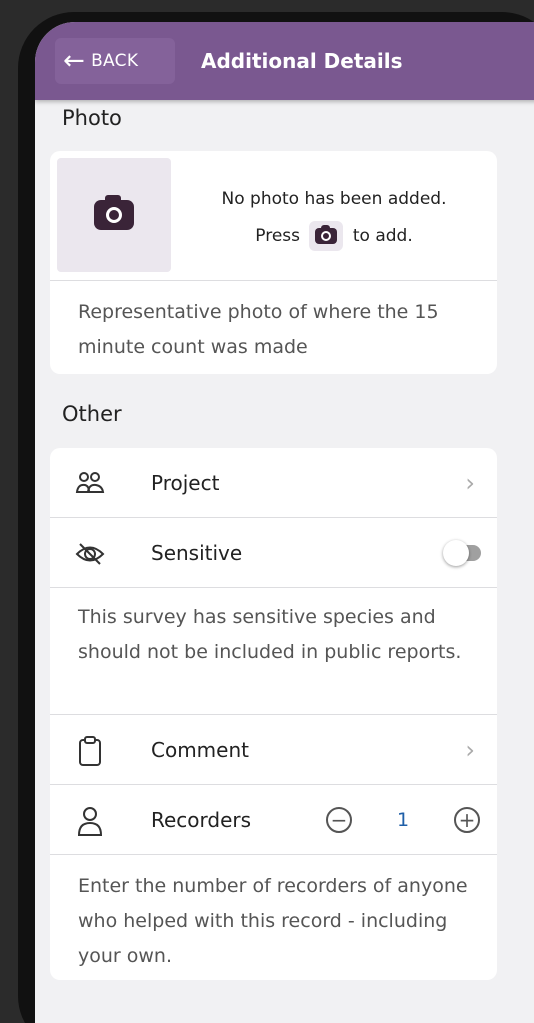 This screenshot has height=1023, width=534. What do you see at coordinates (92, 414) in the screenshot?
I see `other-section-label: Other` at bounding box center [92, 414].